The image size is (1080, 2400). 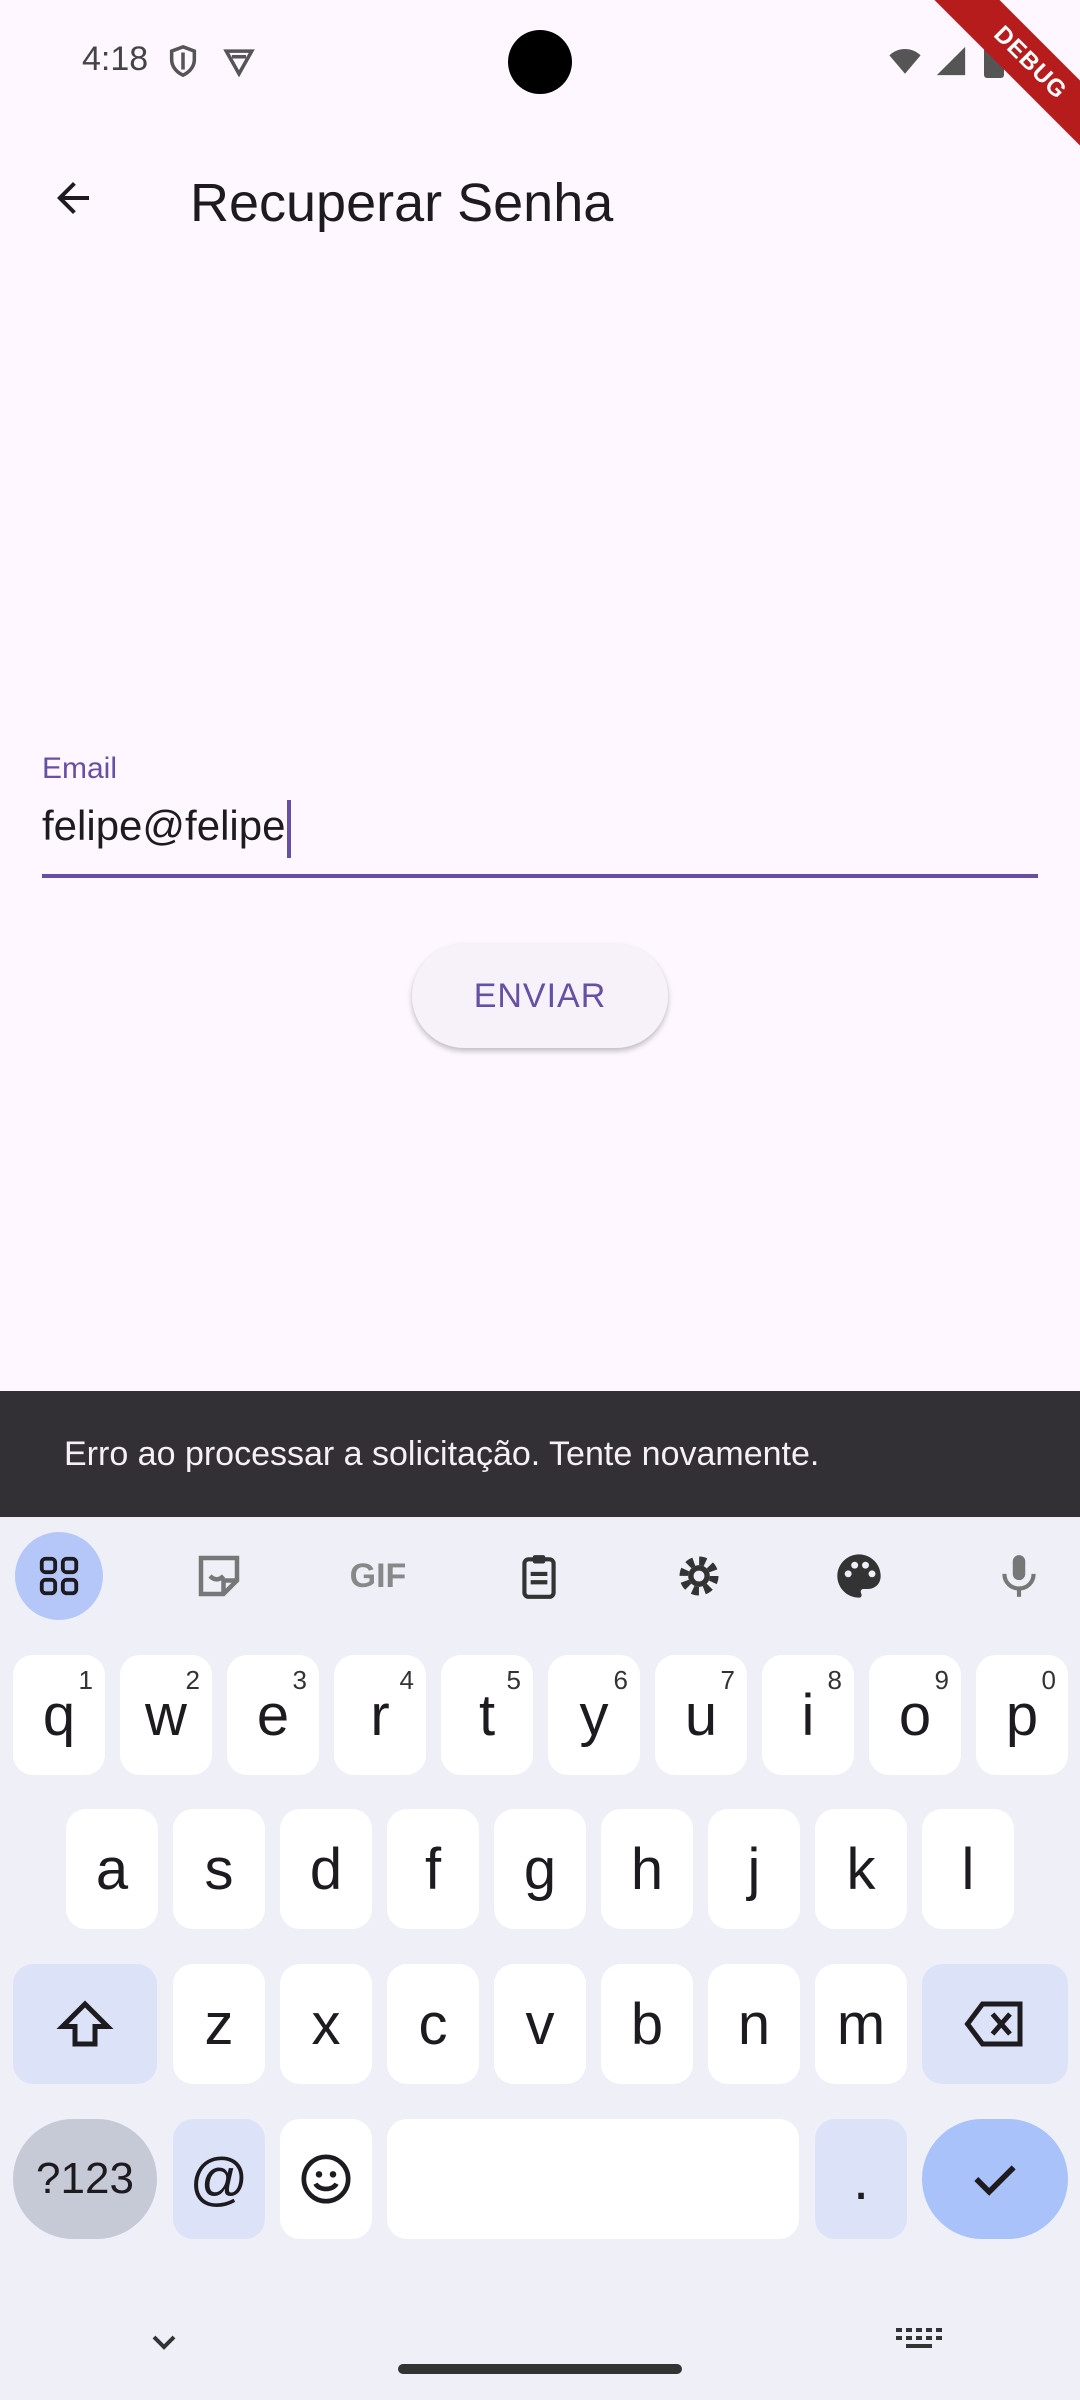 I want to click on text-cursor, so click(x=289, y=829).